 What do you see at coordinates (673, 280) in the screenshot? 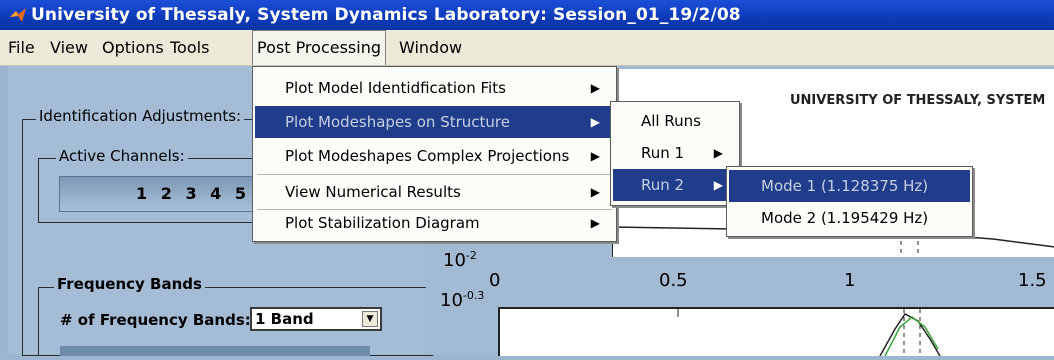
I see `x-tick-0-5: 0.5` at bounding box center [673, 280].